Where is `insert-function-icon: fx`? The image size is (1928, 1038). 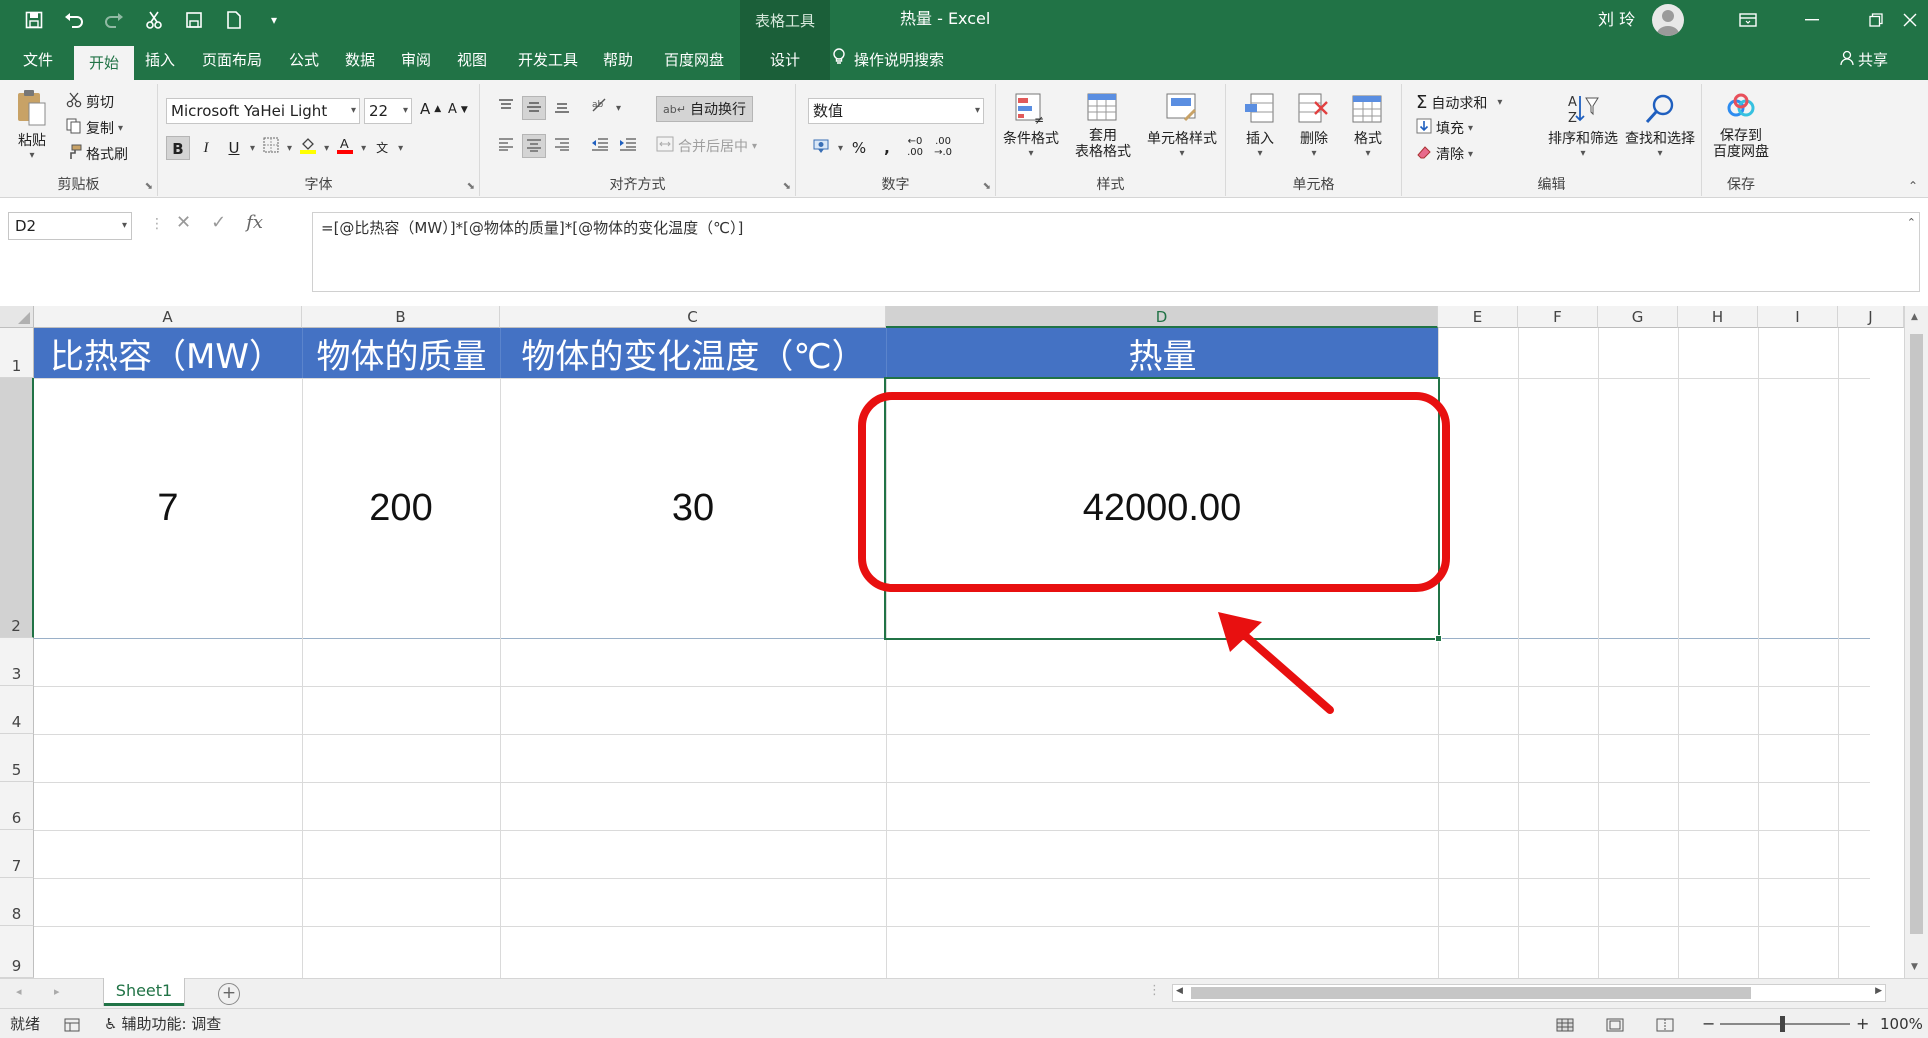 insert-function-icon: fx is located at coordinates (254, 222).